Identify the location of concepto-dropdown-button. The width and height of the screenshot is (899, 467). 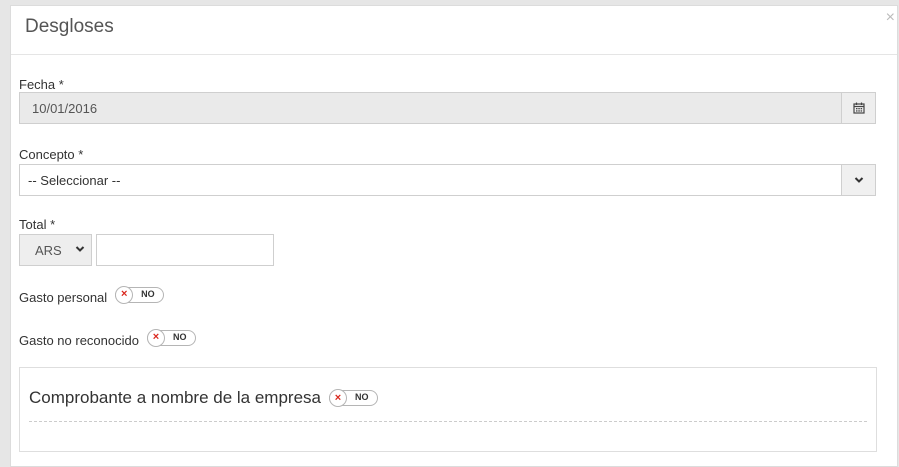
(858, 180).